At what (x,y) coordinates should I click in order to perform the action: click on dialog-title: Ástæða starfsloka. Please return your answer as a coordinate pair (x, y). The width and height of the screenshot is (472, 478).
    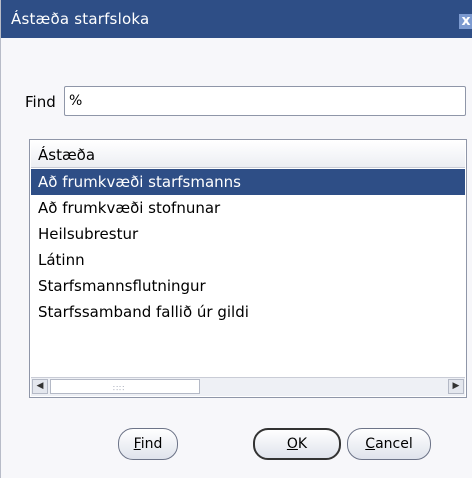
    Looking at the image, I should click on (80, 19).